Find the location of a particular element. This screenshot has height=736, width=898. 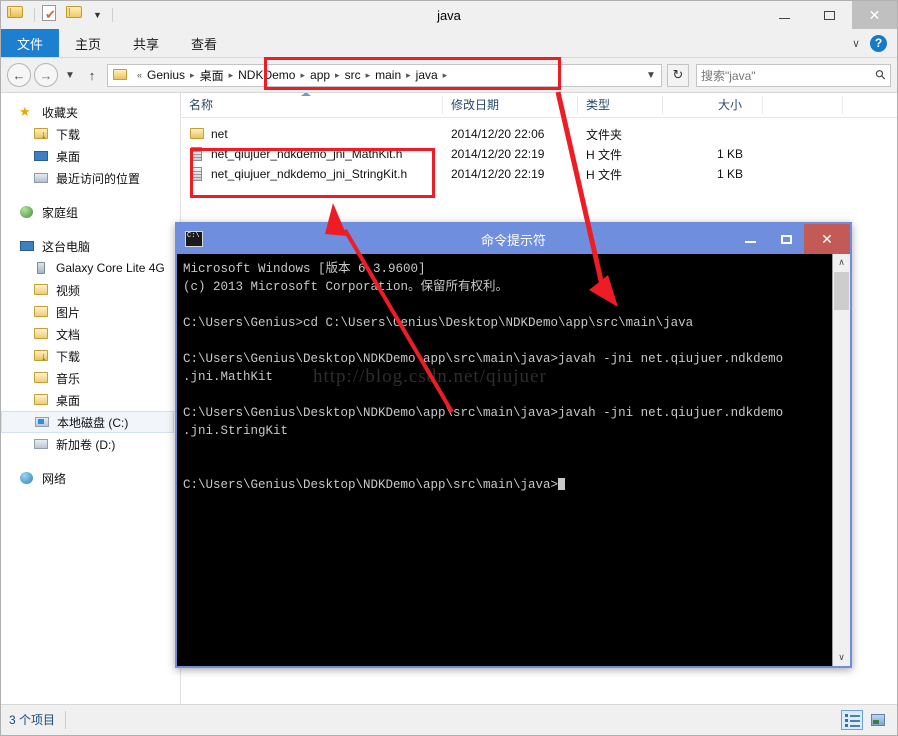

maximize-button is located at coordinates (829, 15).